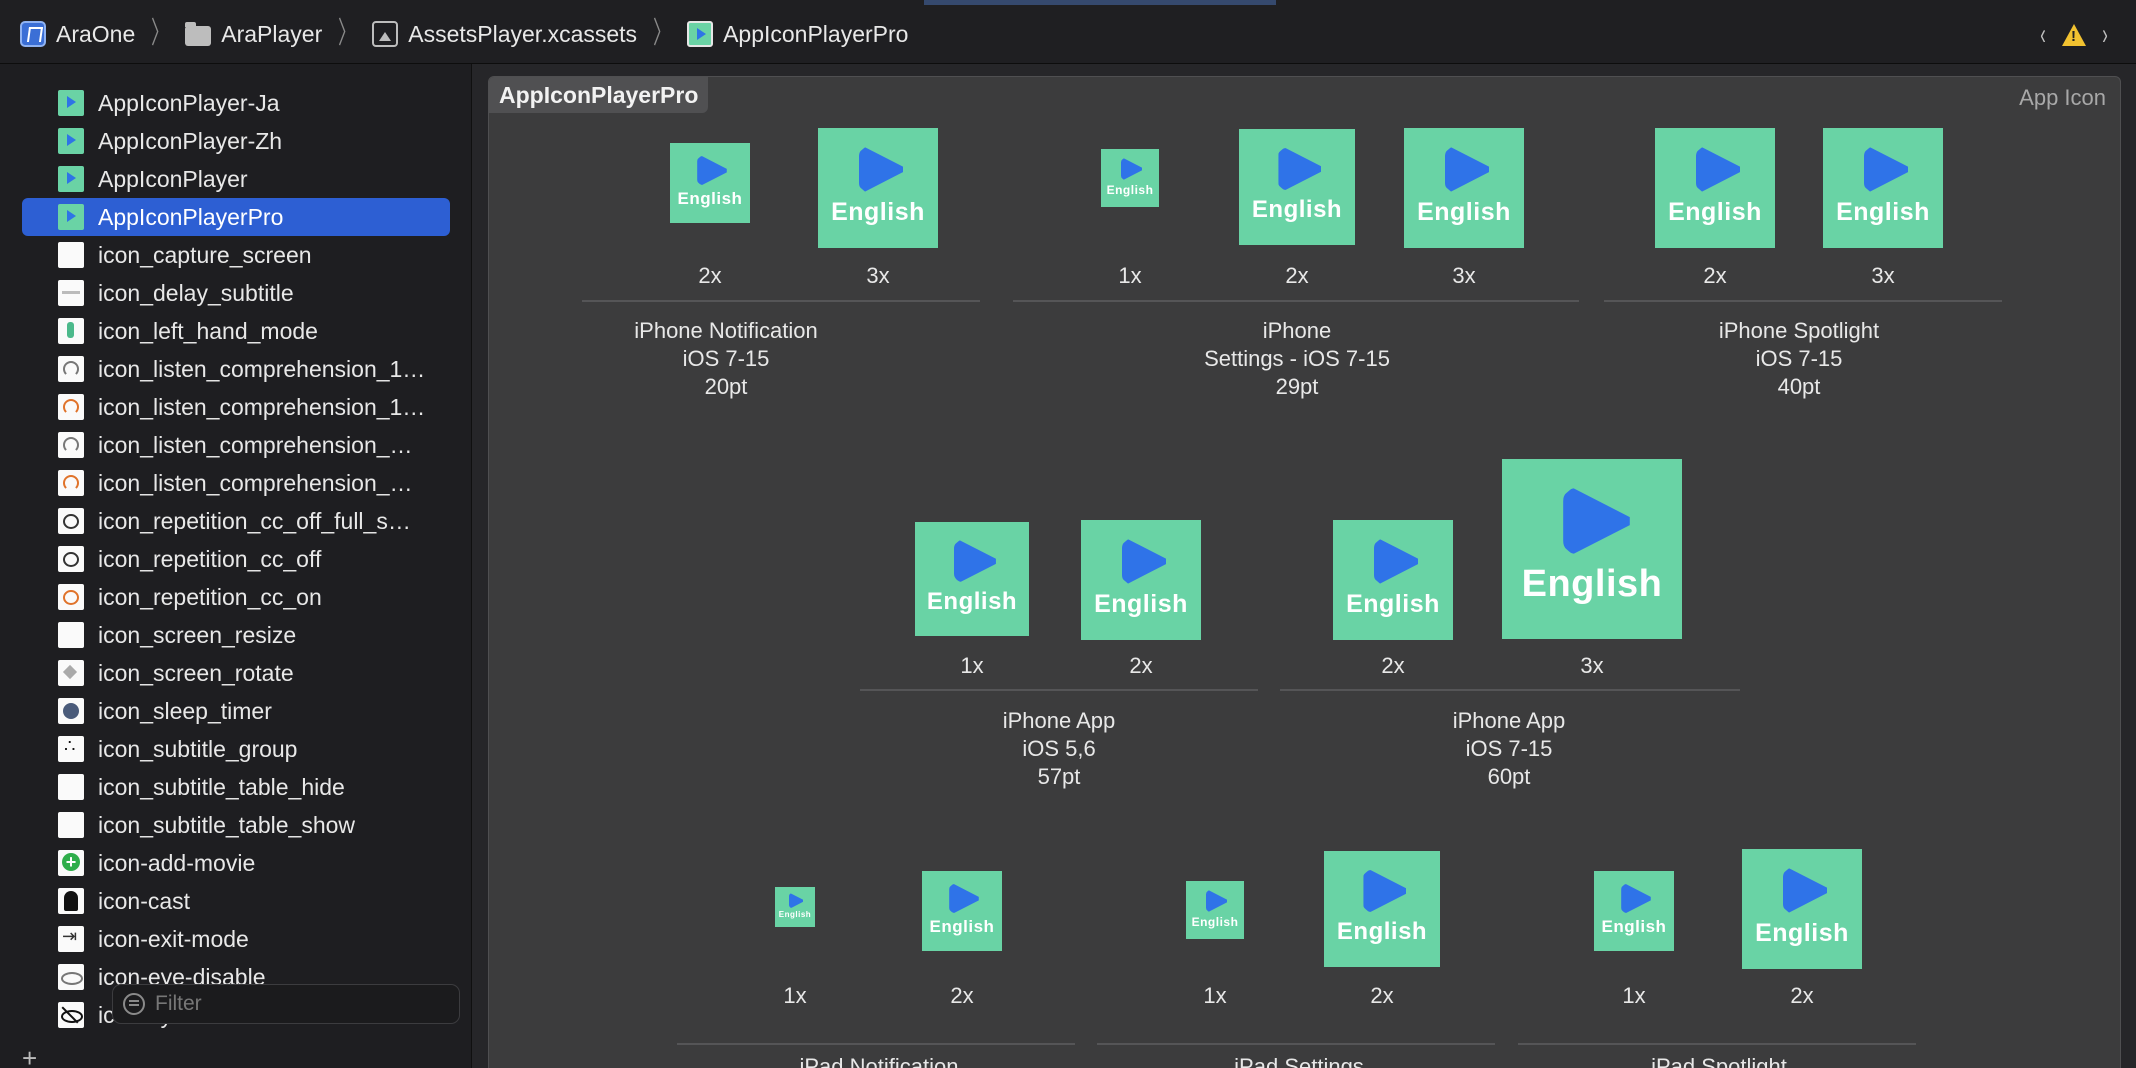 The width and height of the screenshot is (2136, 1068). I want to click on sidebar-item: icon_subtitle_group, so click(236, 749).